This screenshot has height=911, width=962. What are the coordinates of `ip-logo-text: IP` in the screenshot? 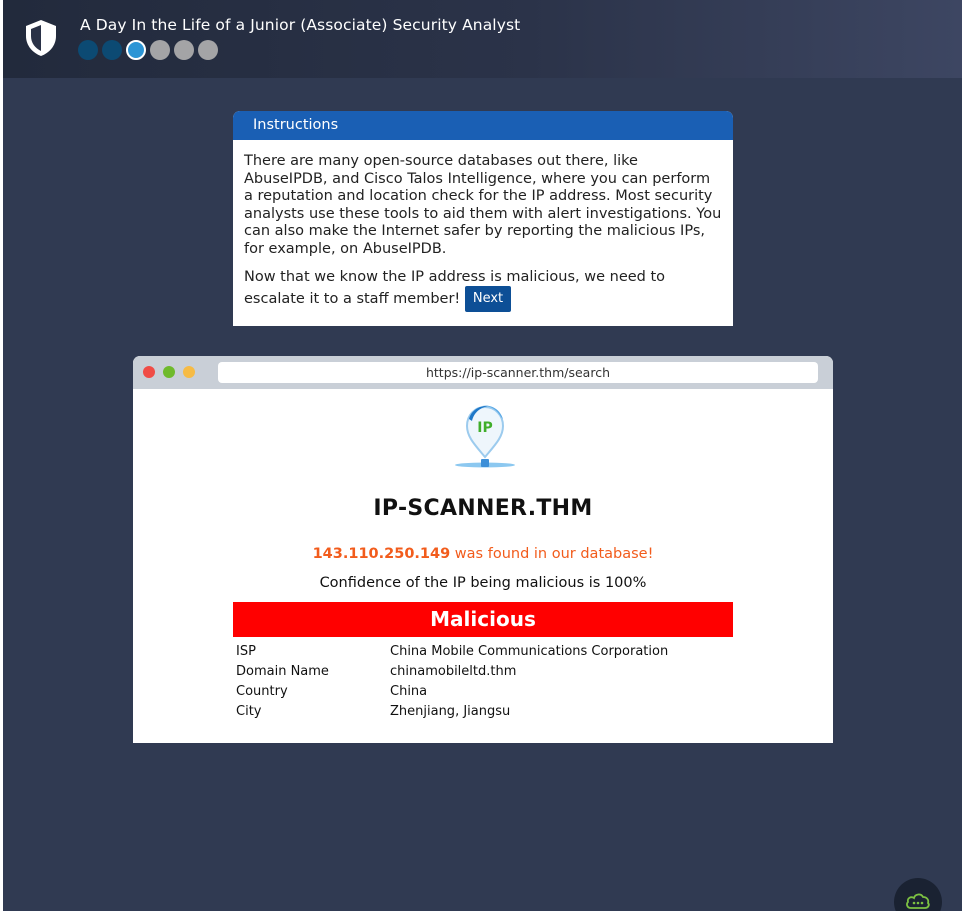 It's located at (484, 428).